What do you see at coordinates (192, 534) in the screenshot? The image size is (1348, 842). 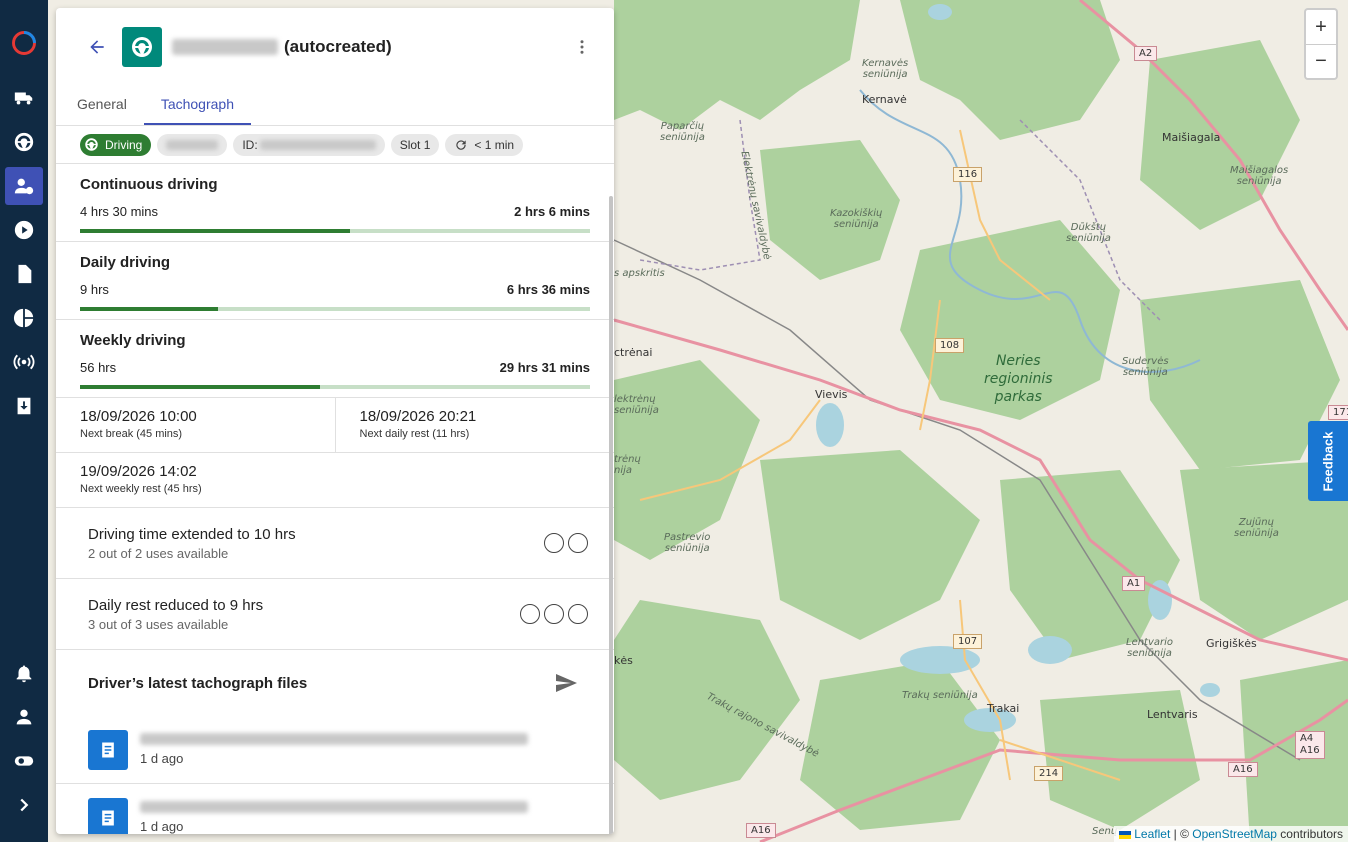 I see `driving-extension-title: Driving time extended to 10 hrs` at bounding box center [192, 534].